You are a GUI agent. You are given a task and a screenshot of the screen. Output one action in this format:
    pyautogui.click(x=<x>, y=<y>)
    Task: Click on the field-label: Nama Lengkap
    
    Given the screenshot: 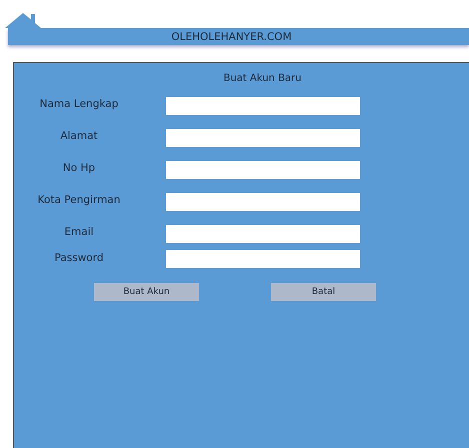 What is the action you would take?
    pyautogui.click(x=79, y=104)
    